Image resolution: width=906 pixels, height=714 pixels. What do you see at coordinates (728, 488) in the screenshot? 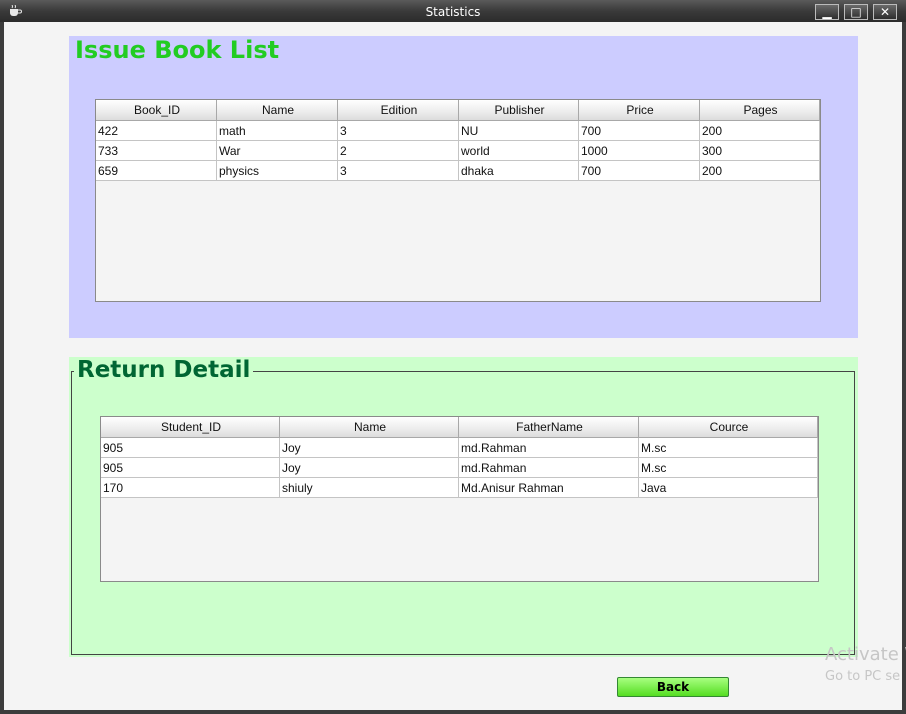
I see `table-cell: Java` at bounding box center [728, 488].